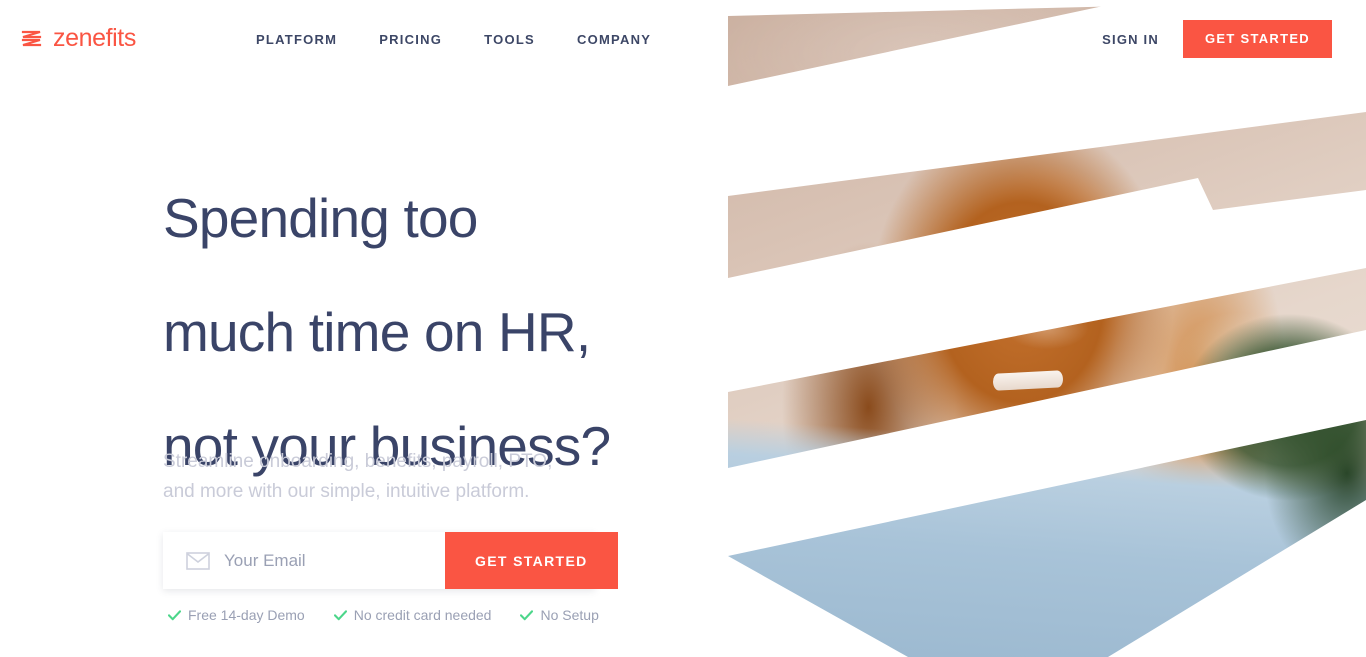 This screenshot has width=1366, height=657. What do you see at coordinates (614, 39) in the screenshot?
I see `nav-item-company: COMPANY` at bounding box center [614, 39].